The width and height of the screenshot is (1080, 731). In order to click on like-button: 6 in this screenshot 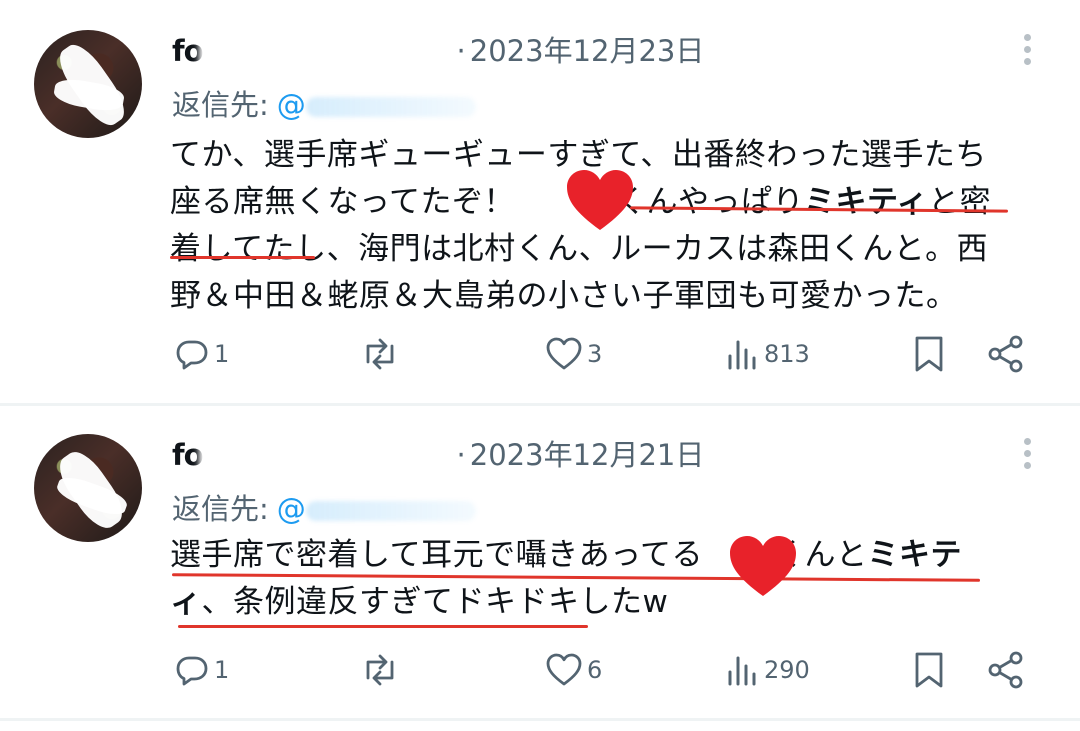, I will do `click(573, 670)`.